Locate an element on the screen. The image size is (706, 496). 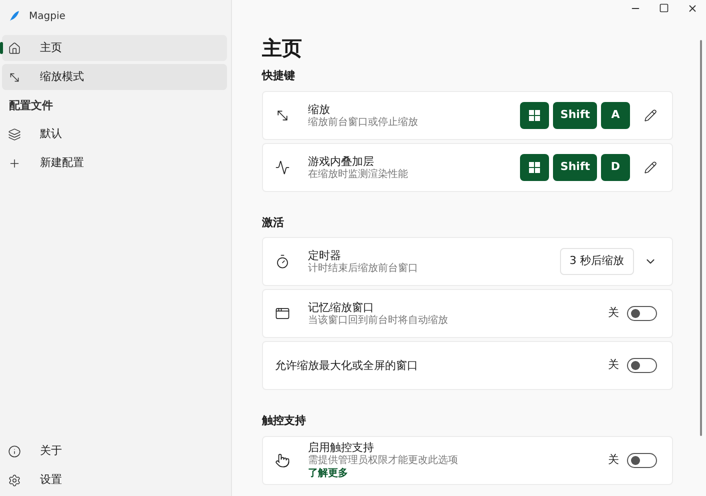
setting-title: 启用触控支持 is located at coordinates (341, 447).